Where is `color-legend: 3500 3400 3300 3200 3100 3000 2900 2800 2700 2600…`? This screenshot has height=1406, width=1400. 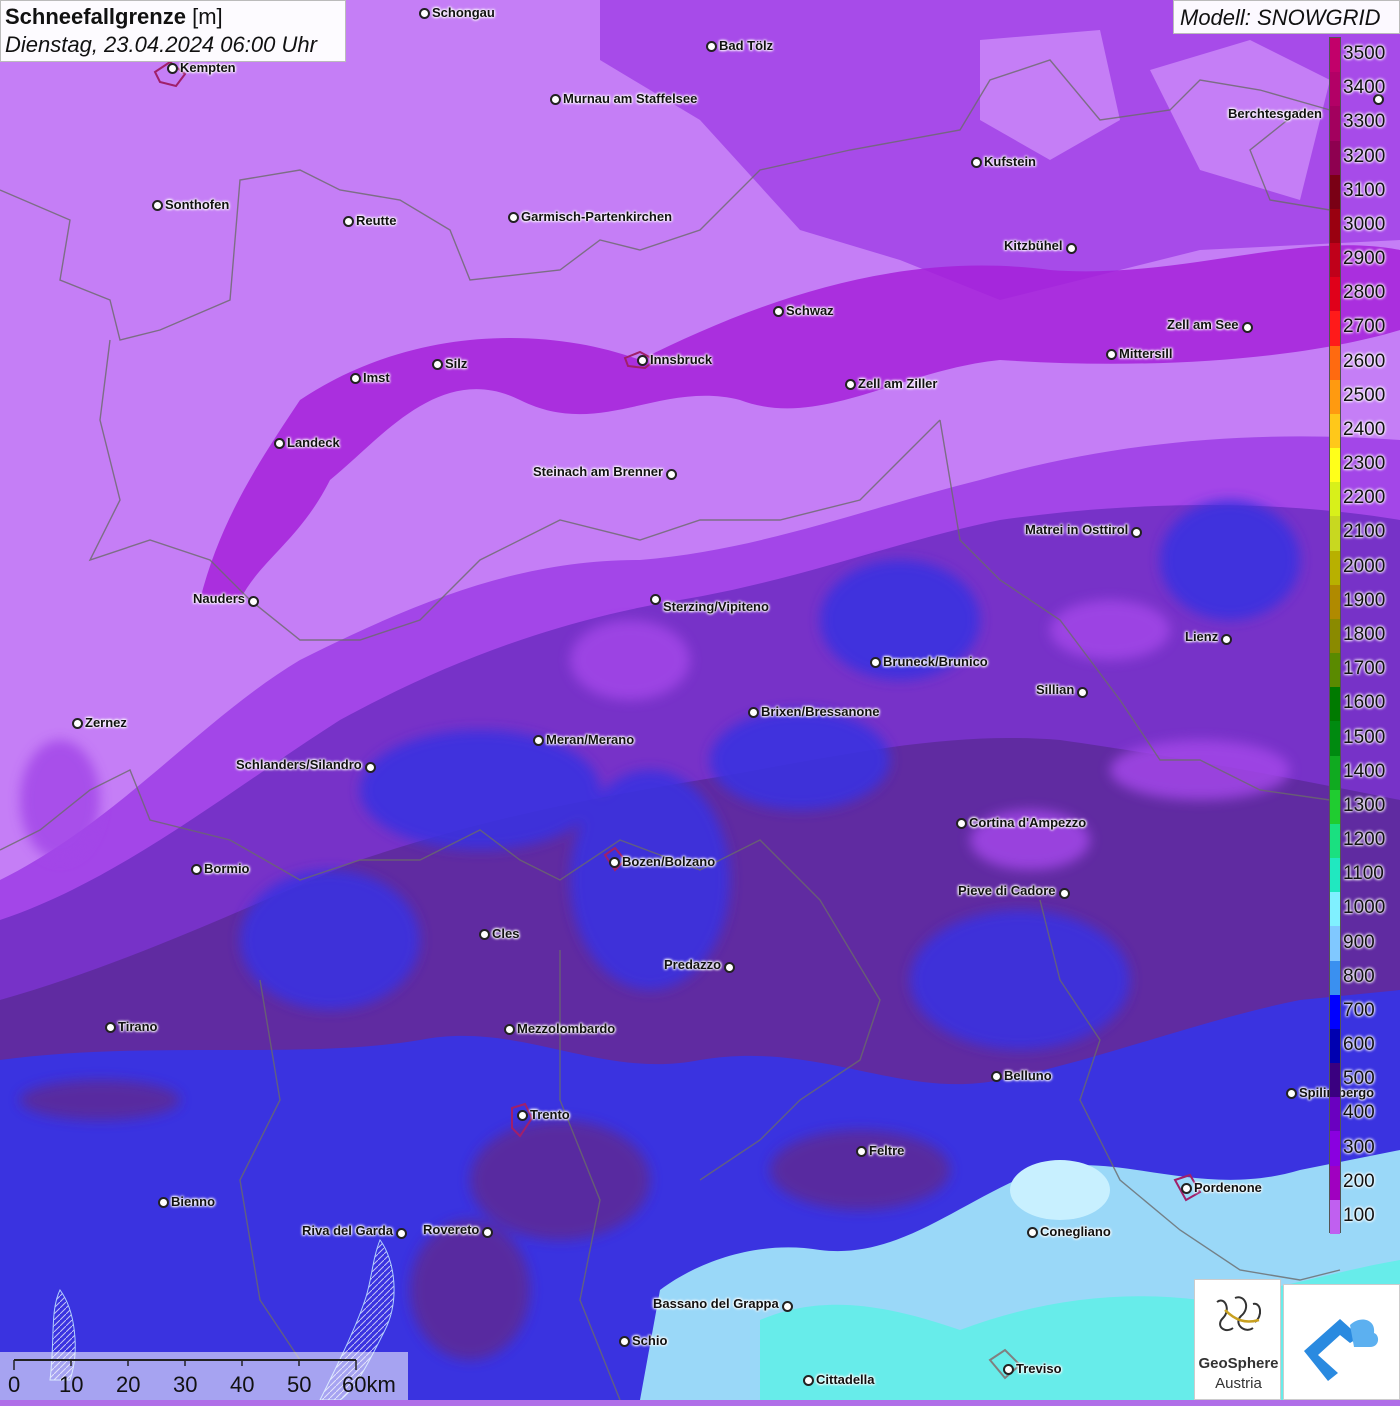
color-legend: 3500 3400 3300 3200 3100 3000 2900 2800 2700 2600… is located at coordinates (1364, 636).